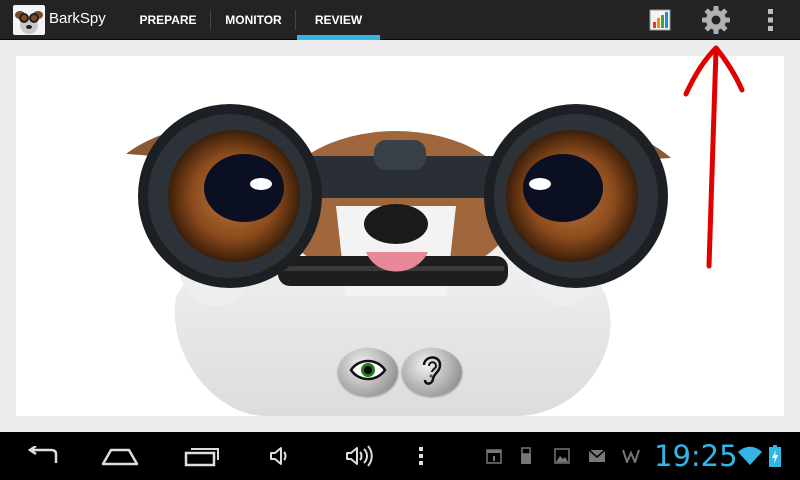 The image size is (800, 480). Describe the element at coordinates (562, 456) in the screenshot. I see `gallery-icon` at that location.